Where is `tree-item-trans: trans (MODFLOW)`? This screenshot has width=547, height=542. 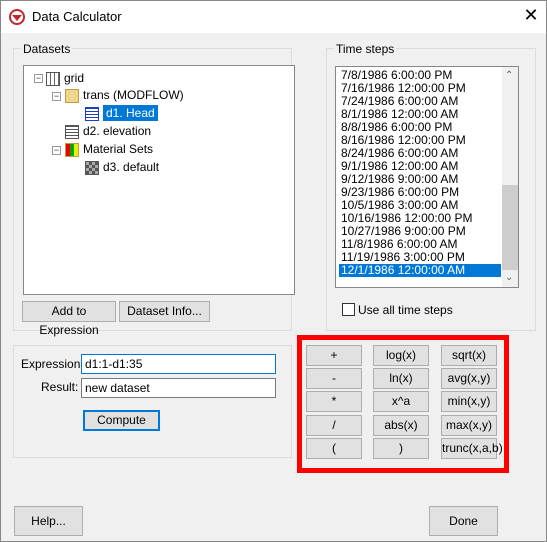
tree-item-trans: trans (MODFLOW) is located at coordinates (124, 95).